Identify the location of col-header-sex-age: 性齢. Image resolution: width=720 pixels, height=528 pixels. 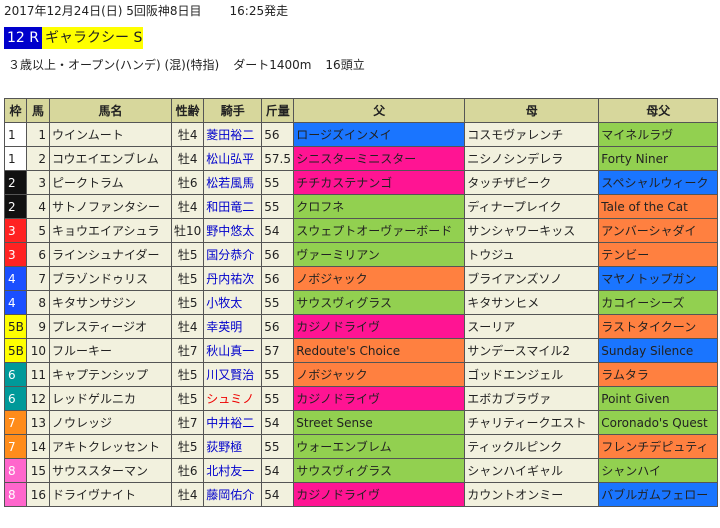
(187, 110).